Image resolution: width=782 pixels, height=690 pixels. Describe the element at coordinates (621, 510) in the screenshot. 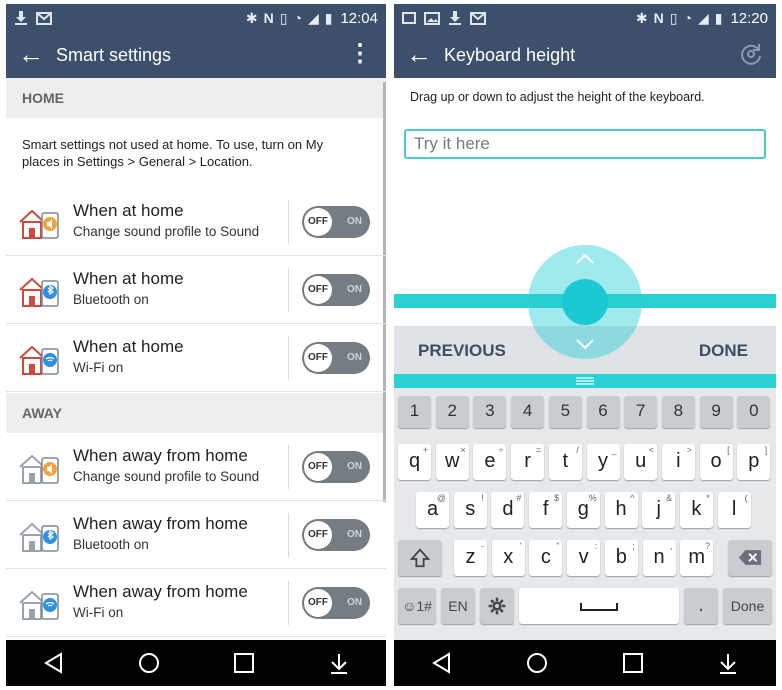

I see `key-h: ^ h` at that location.